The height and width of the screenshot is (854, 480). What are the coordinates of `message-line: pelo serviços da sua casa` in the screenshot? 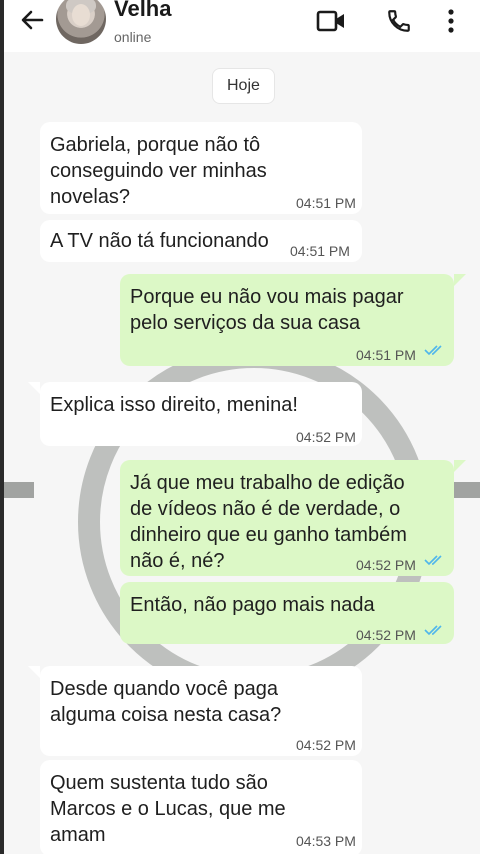 It's located at (245, 323).